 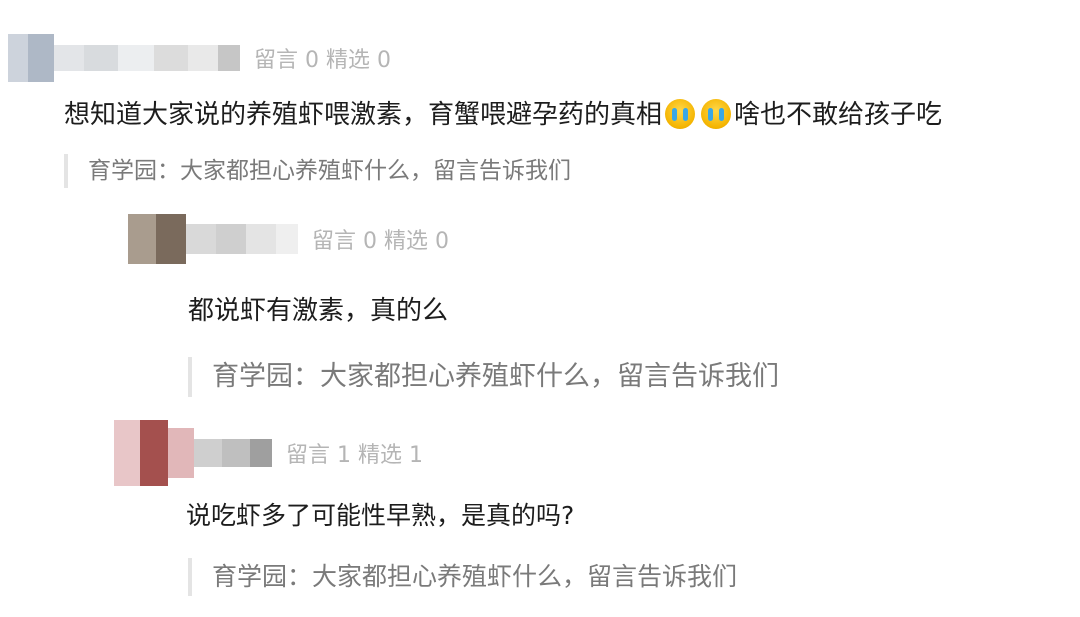 I want to click on comment-text: 都说虾有激素，真的么, so click(x=318, y=311).